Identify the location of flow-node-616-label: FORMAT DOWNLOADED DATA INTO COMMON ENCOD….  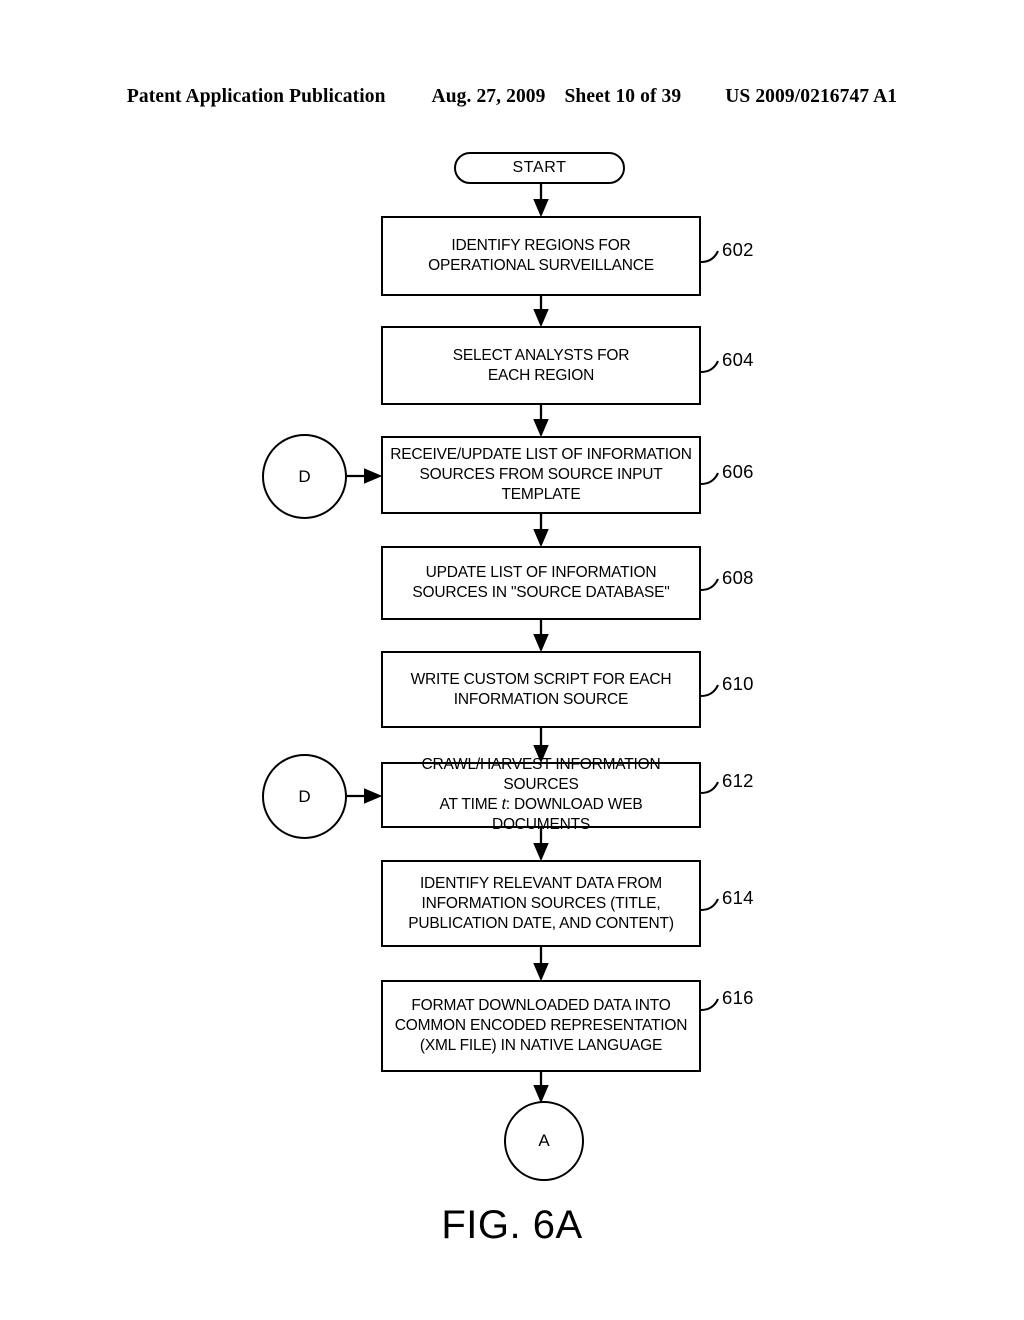
(541, 1025).